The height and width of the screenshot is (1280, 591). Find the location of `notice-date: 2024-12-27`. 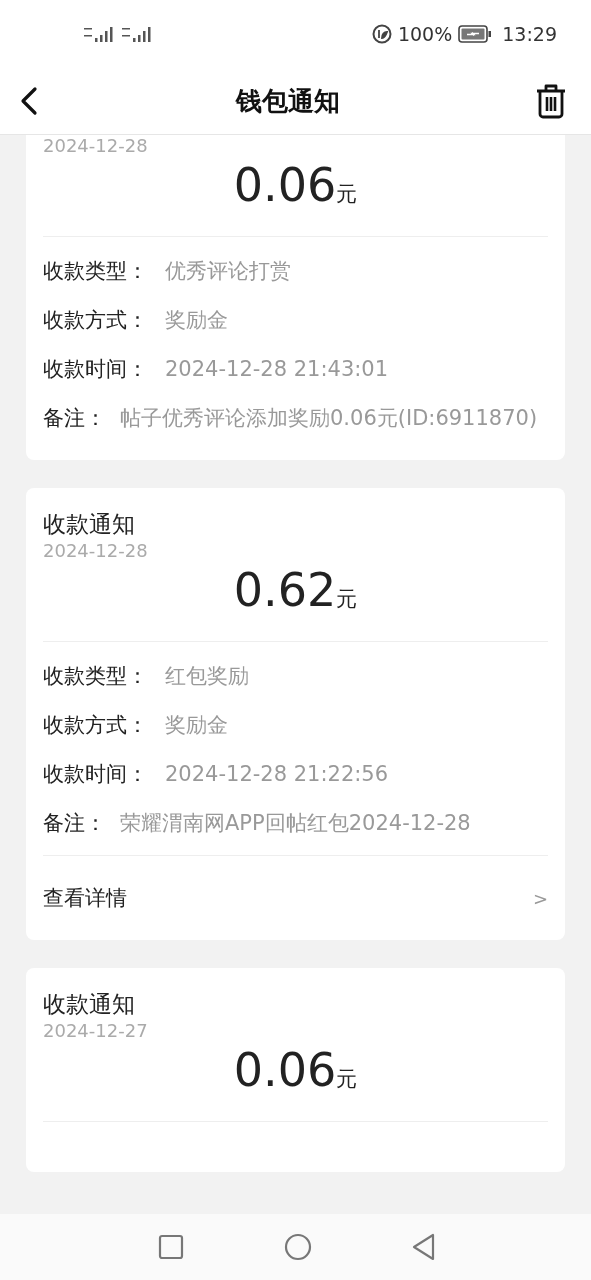

notice-date: 2024-12-27 is located at coordinates (95, 1031).